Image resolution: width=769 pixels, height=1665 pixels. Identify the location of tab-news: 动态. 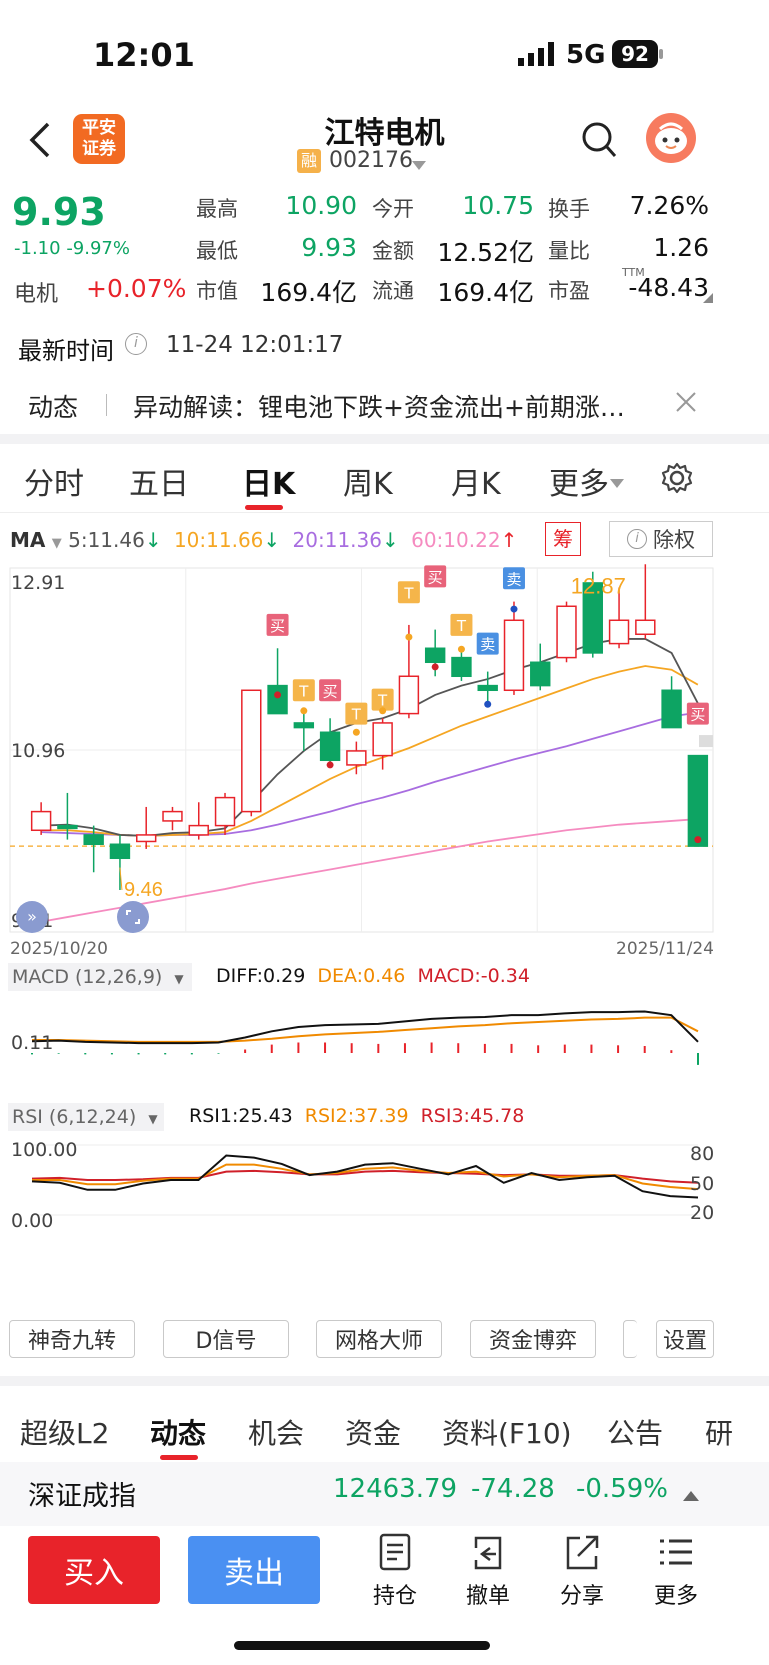
(178, 1432).